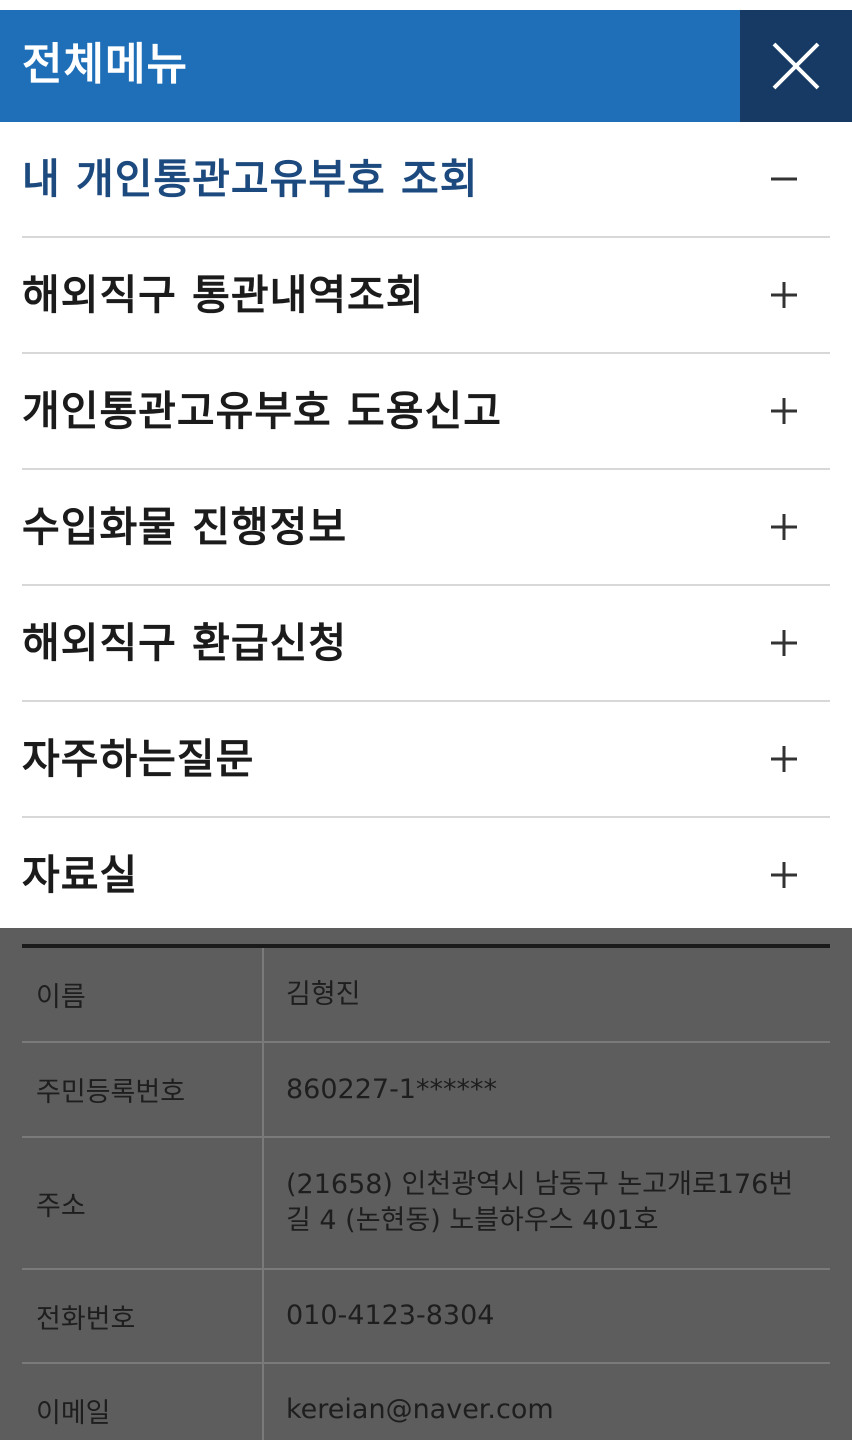  What do you see at coordinates (223, 295) in the screenshot?
I see `menu-item-label: 해외직구 통관내역조회` at bounding box center [223, 295].